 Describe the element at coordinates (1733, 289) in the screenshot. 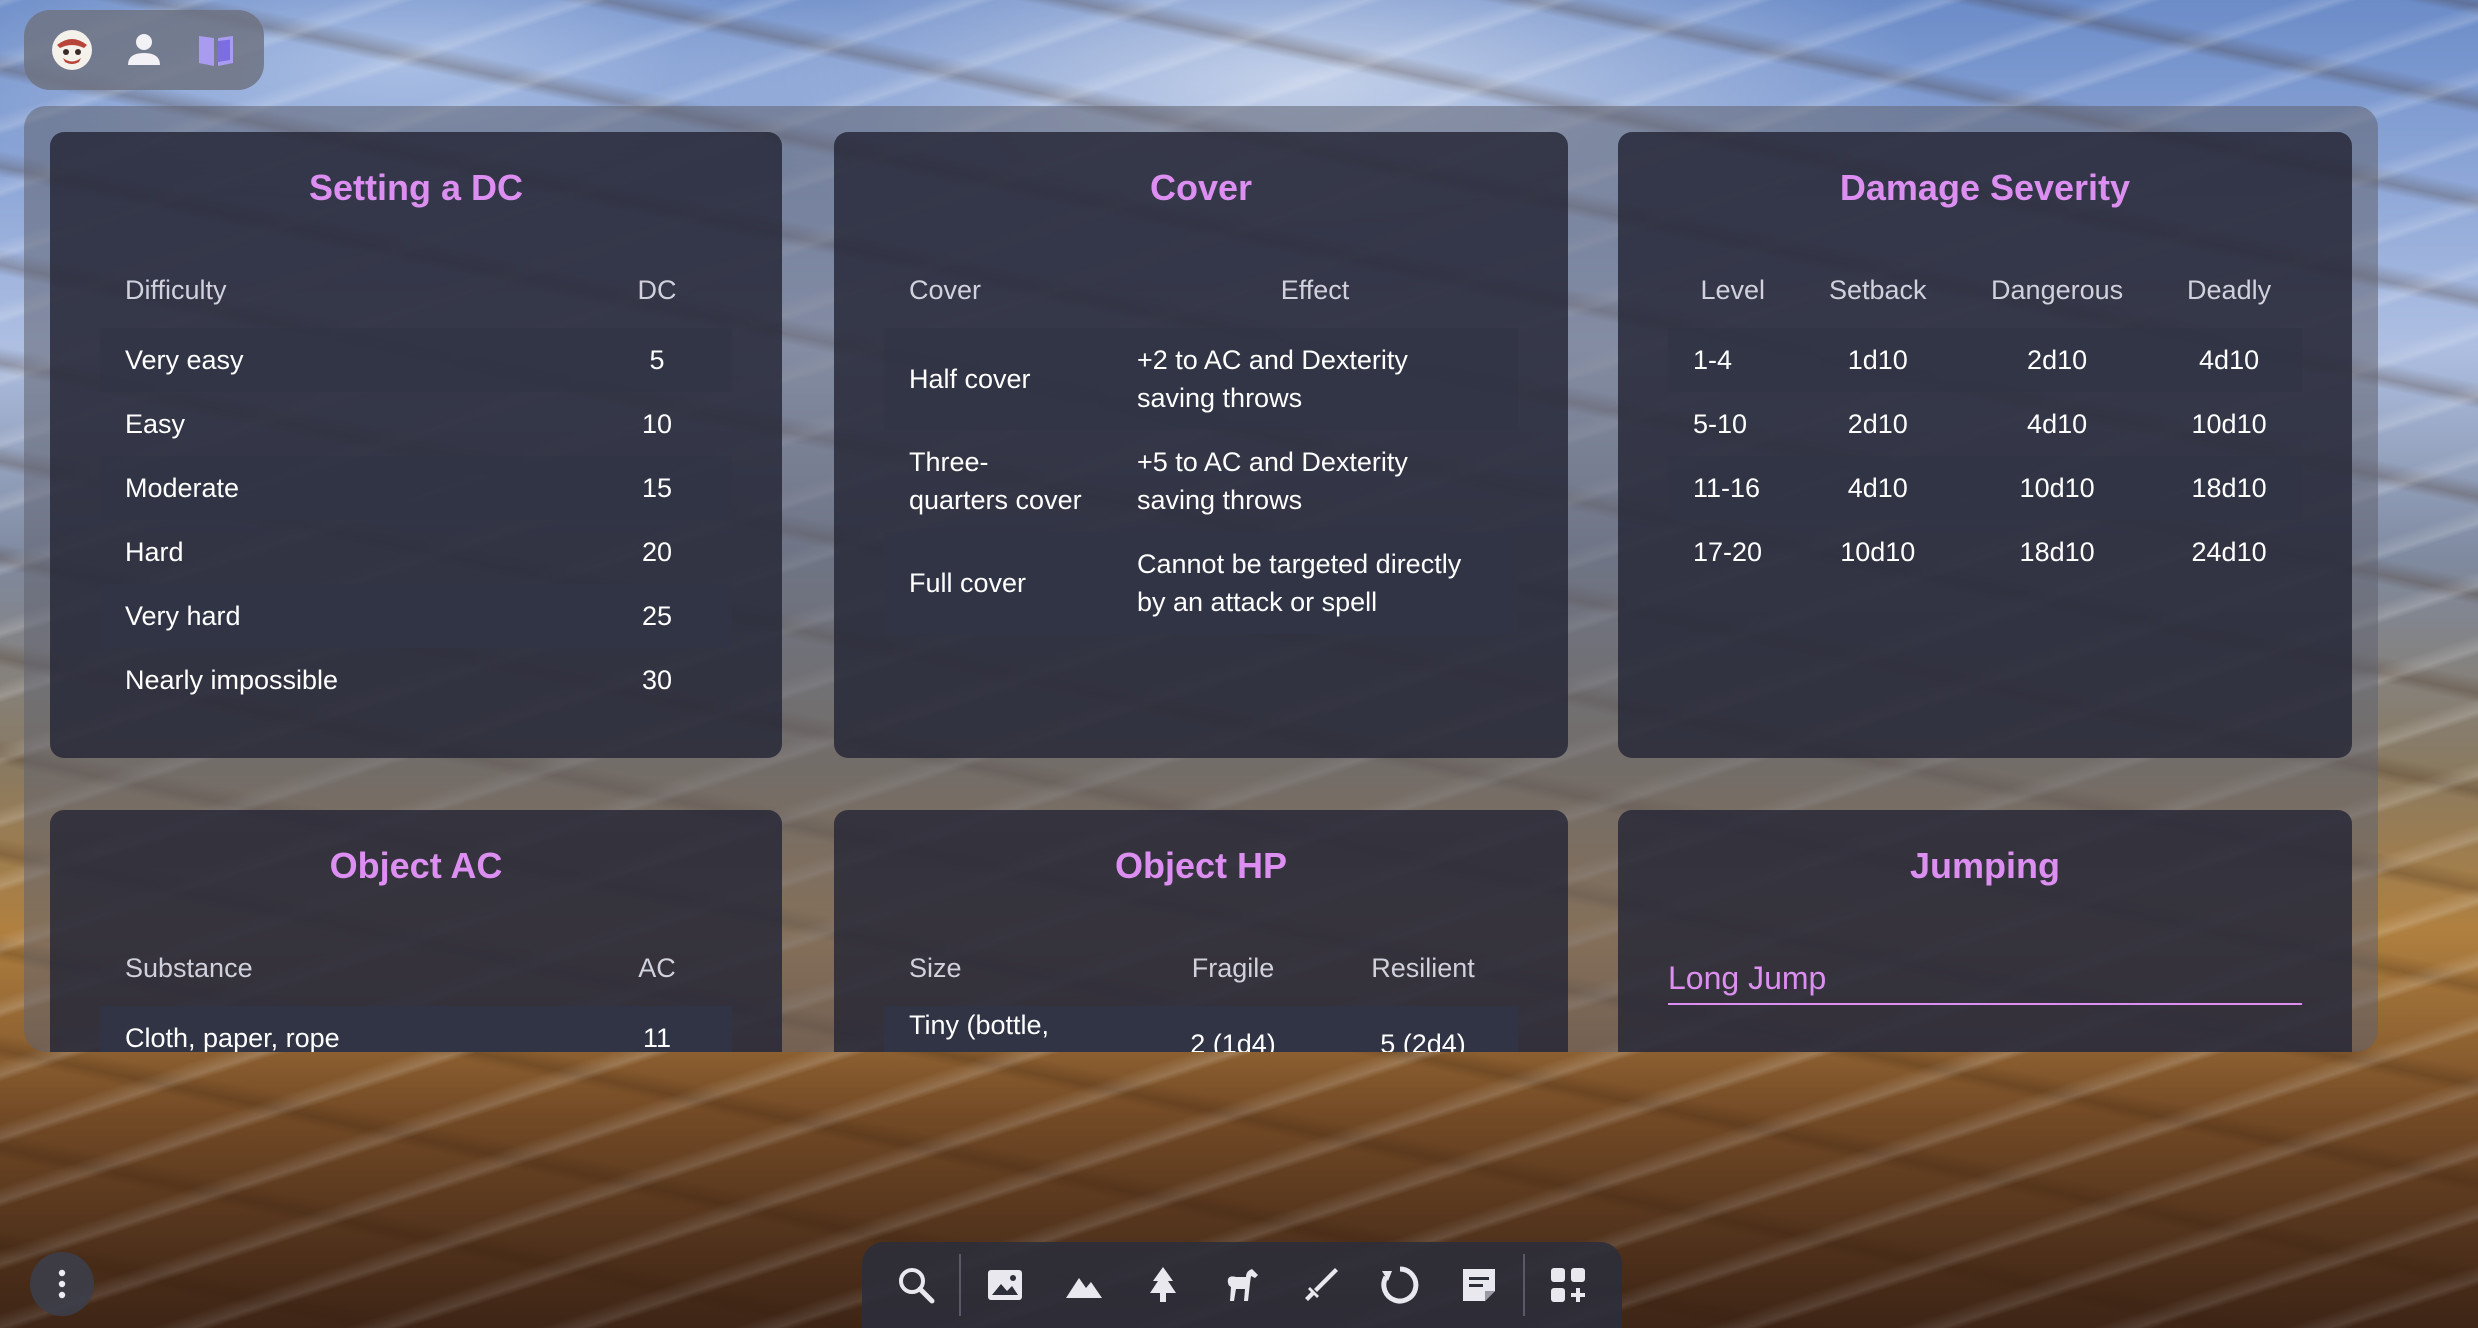

I see `column-header: Level` at that location.